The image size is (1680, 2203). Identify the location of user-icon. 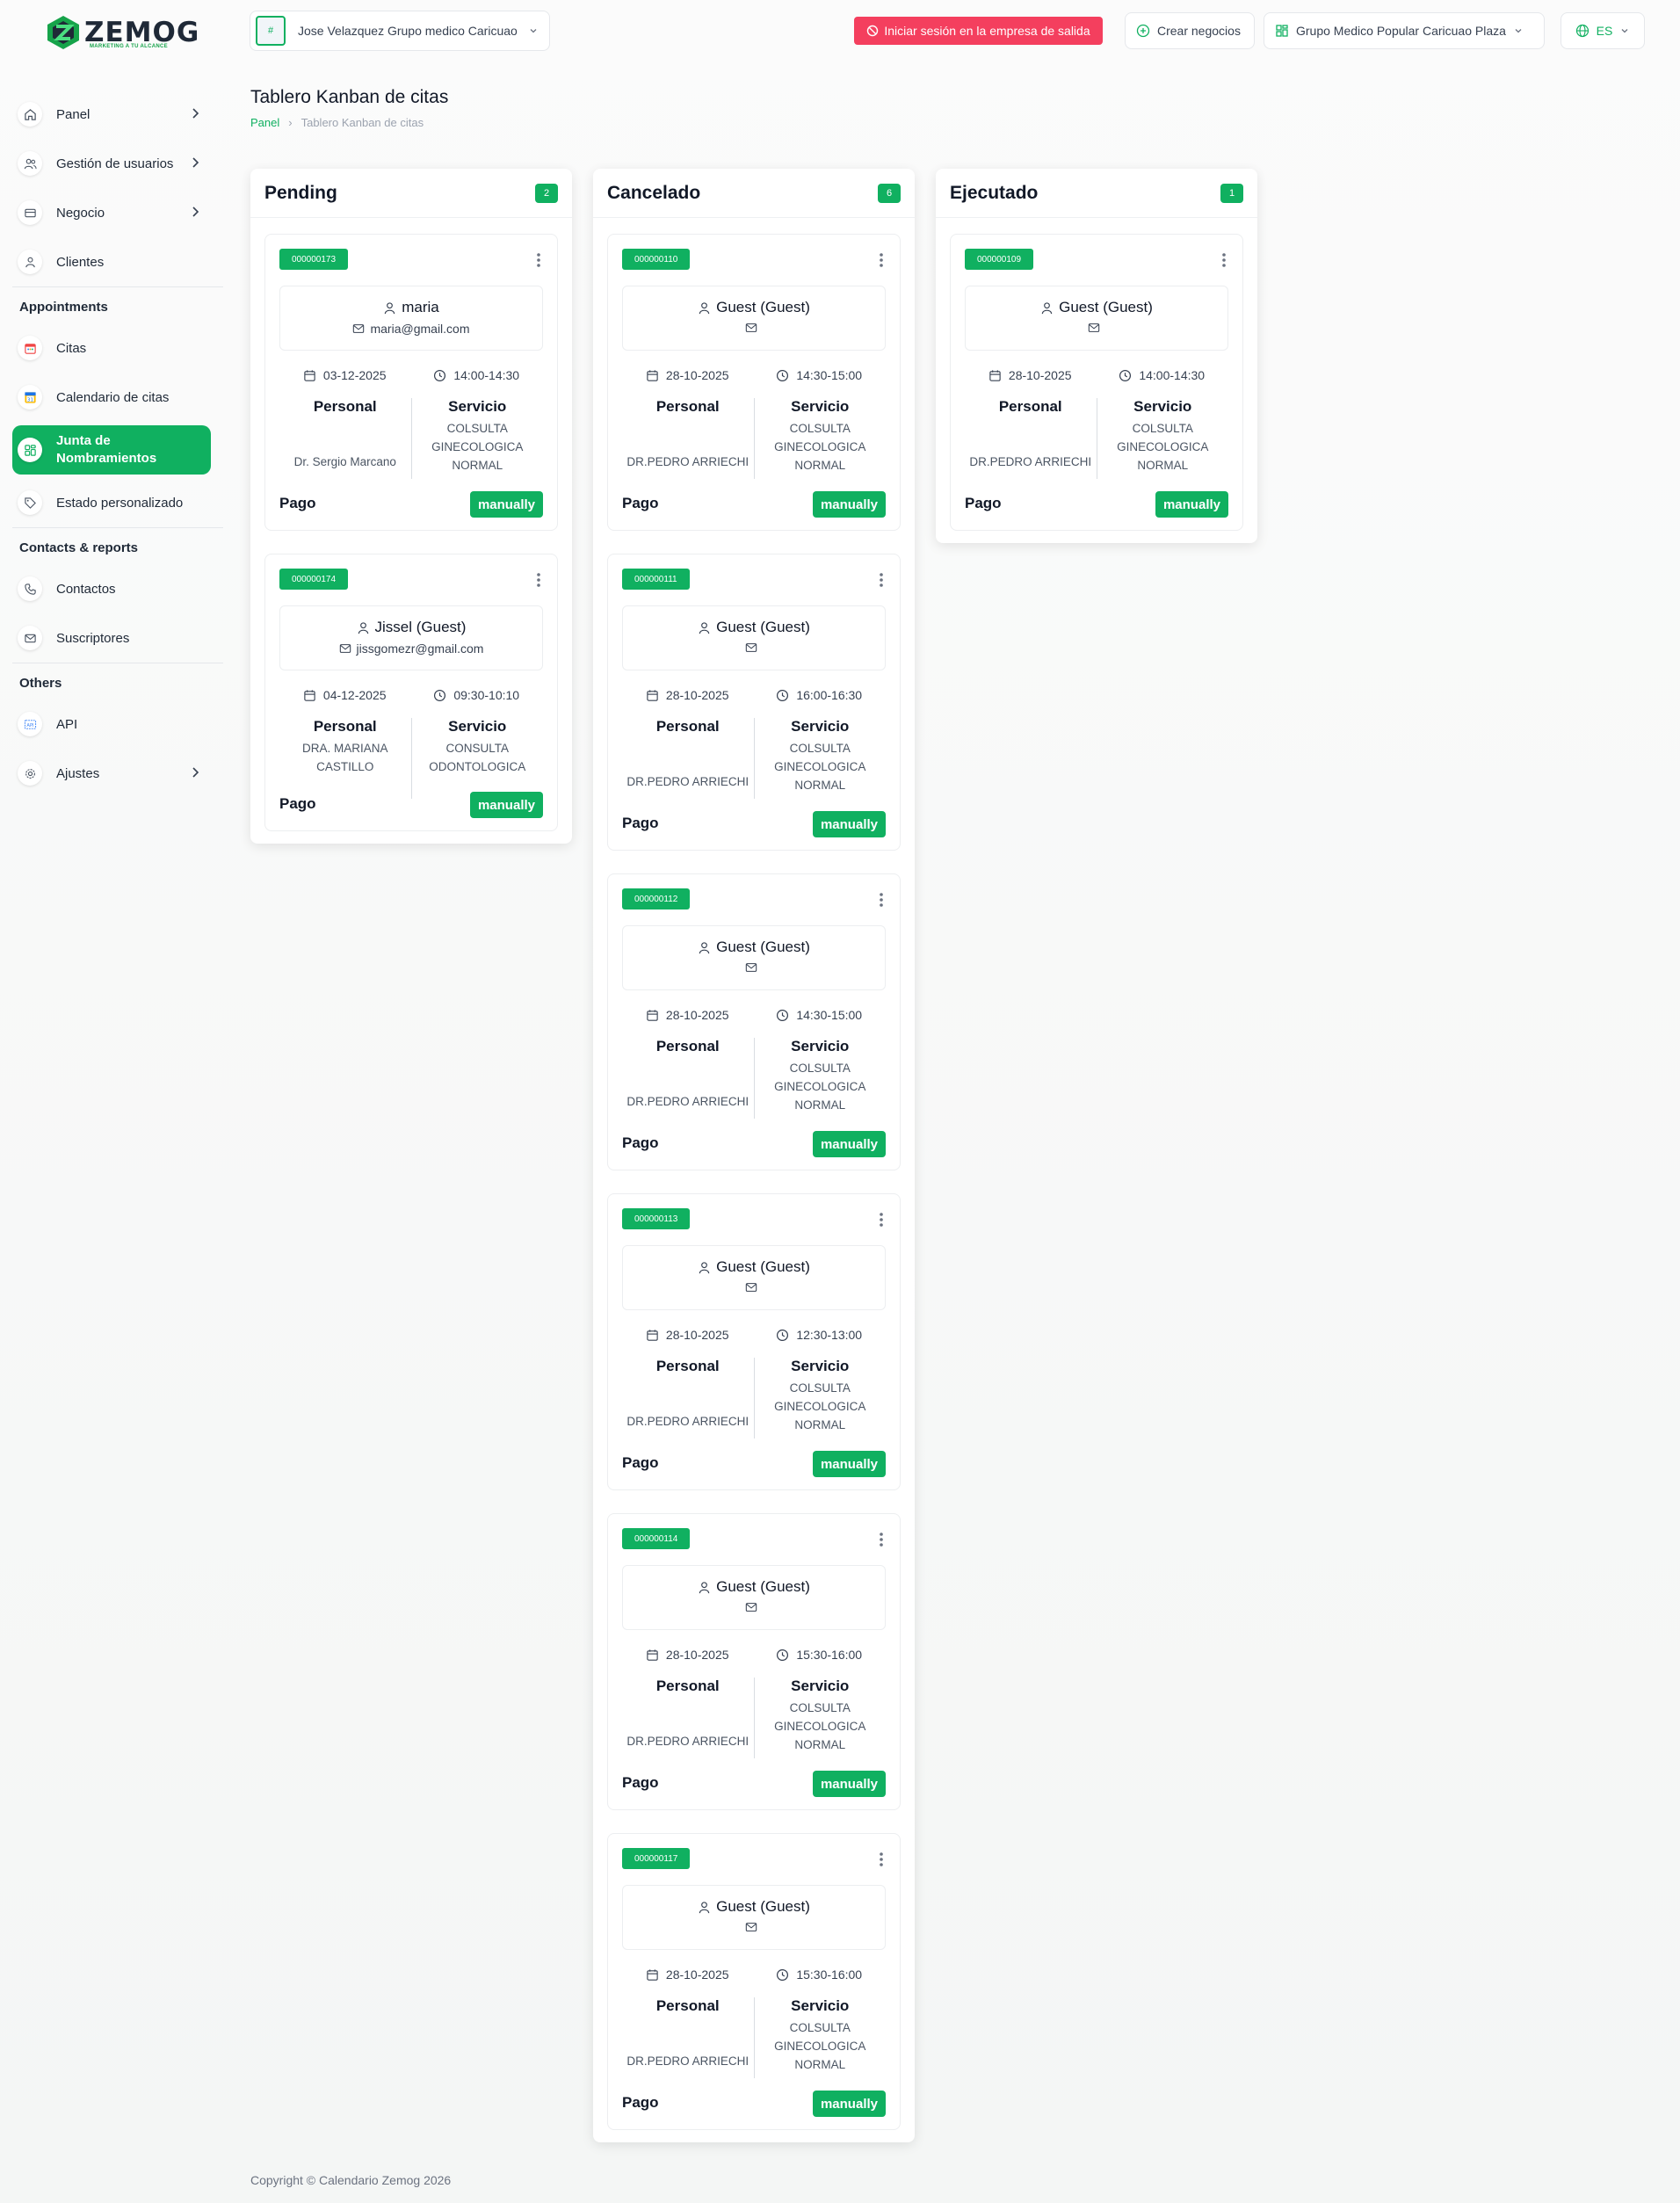
(30, 262).